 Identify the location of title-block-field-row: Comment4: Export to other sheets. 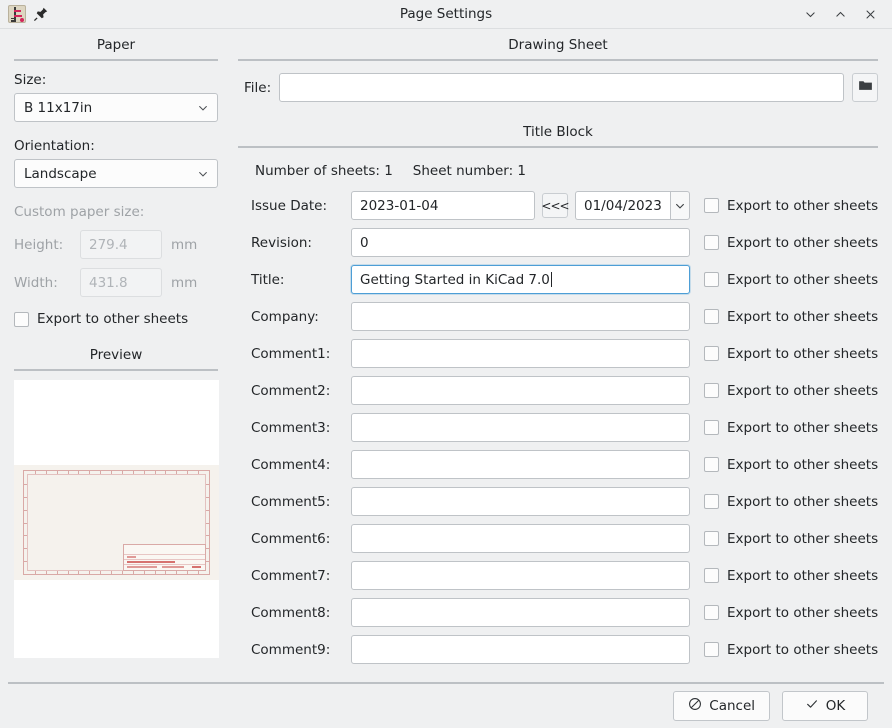
(558, 464).